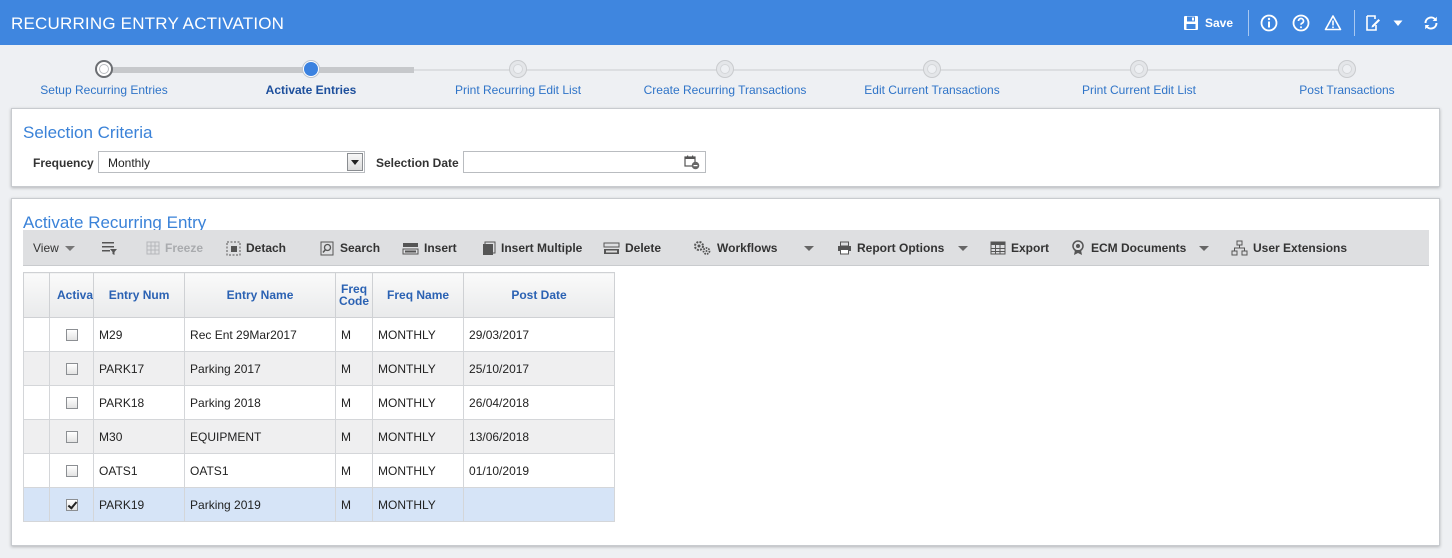 The width and height of the screenshot is (1452, 558). Describe the element at coordinates (931, 90) in the screenshot. I see `wizard-step-edit: Edit Current Transactions` at that location.